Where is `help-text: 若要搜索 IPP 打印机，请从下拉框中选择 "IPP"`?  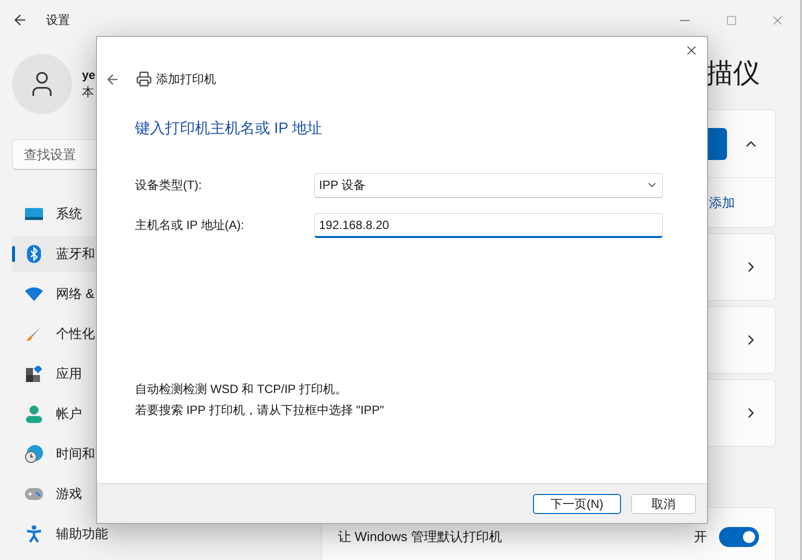
help-text: 若要搜索 IPP 打印机，请从下拉框中选择 "IPP" is located at coordinates (260, 410).